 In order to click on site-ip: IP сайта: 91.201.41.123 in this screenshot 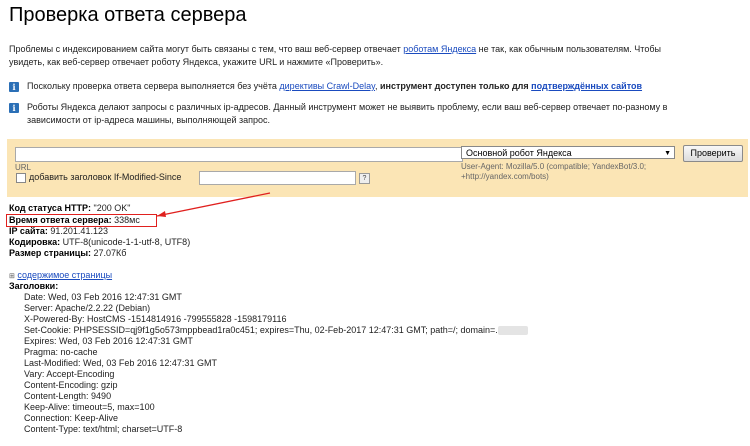, I will do `click(58, 231)`.